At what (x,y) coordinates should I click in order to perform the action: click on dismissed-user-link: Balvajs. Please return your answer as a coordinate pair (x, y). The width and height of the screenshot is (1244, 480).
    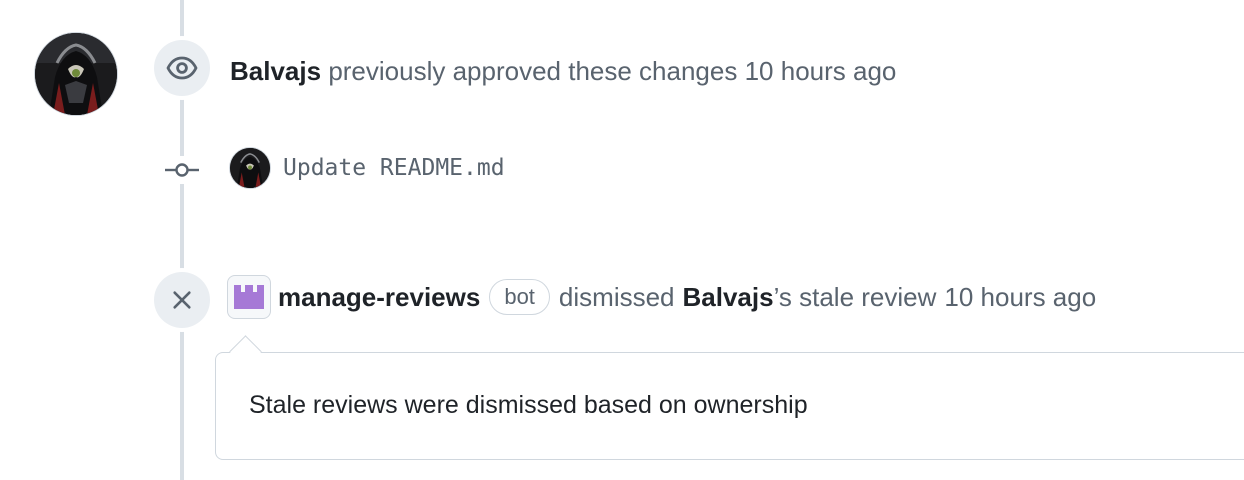
    Looking at the image, I should click on (728, 297).